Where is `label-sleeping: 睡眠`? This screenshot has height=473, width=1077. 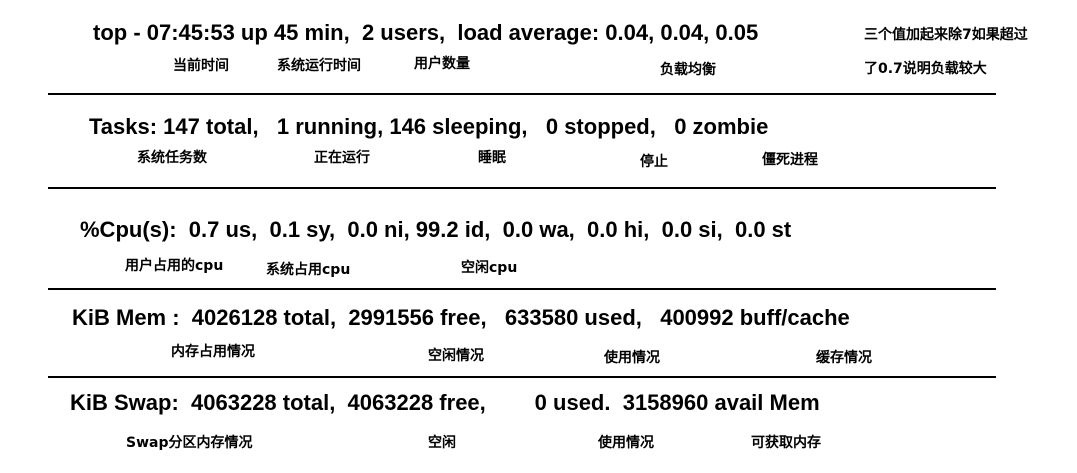 label-sleeping: 睡眠 is located at coordinates (492, 158).